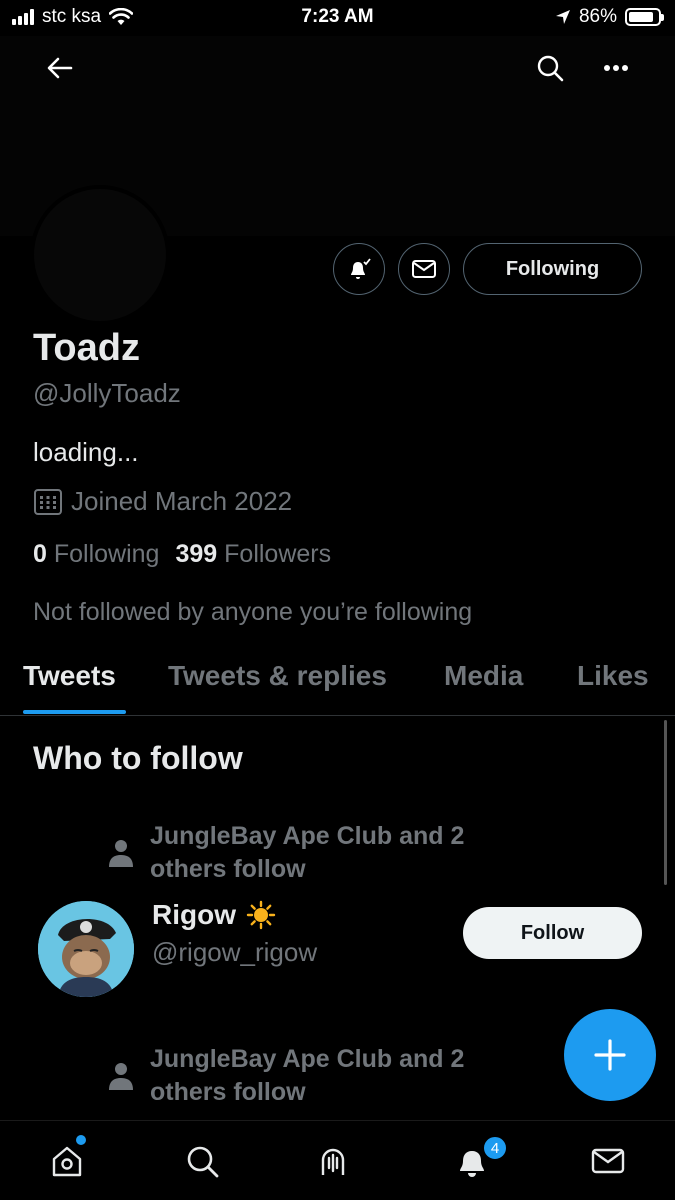 This screenshot has height=1200, width=675. What do you see at coordinates (562, 17) in the screenshot?
I see `location-arrow-icon` at bounding box center [562, 17].